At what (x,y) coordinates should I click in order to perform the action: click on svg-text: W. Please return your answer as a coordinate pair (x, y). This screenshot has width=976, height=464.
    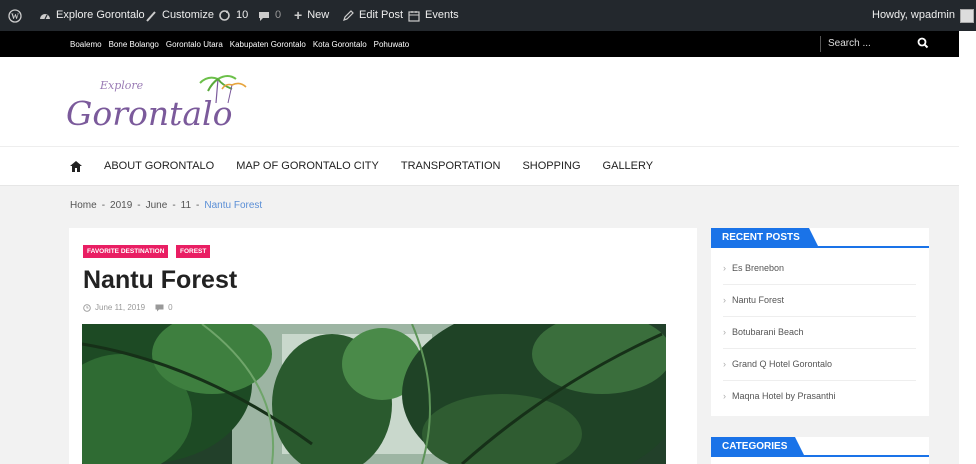
    Looking at the image, I should click on (15, 16).